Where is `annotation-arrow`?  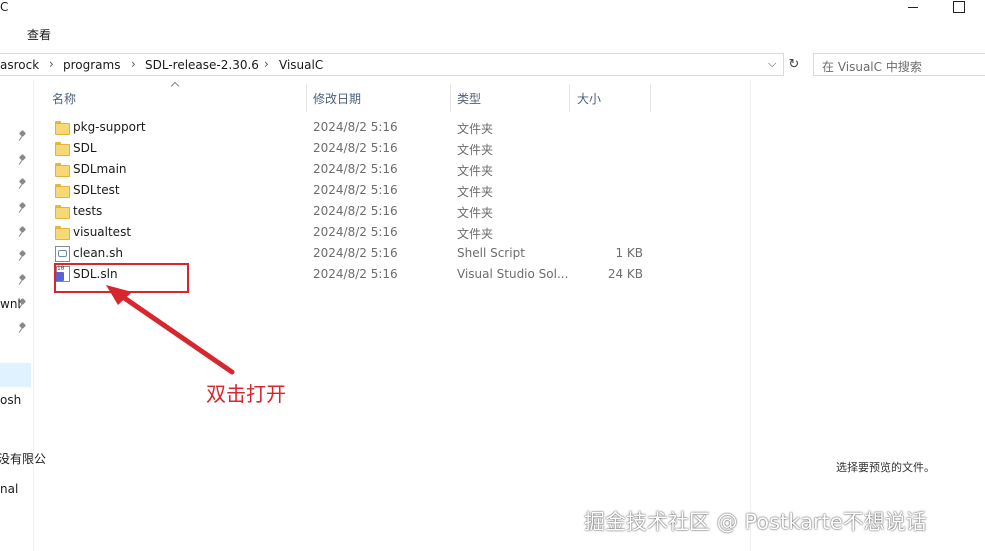 annotation-arrow is located at coordinates (170, 330).